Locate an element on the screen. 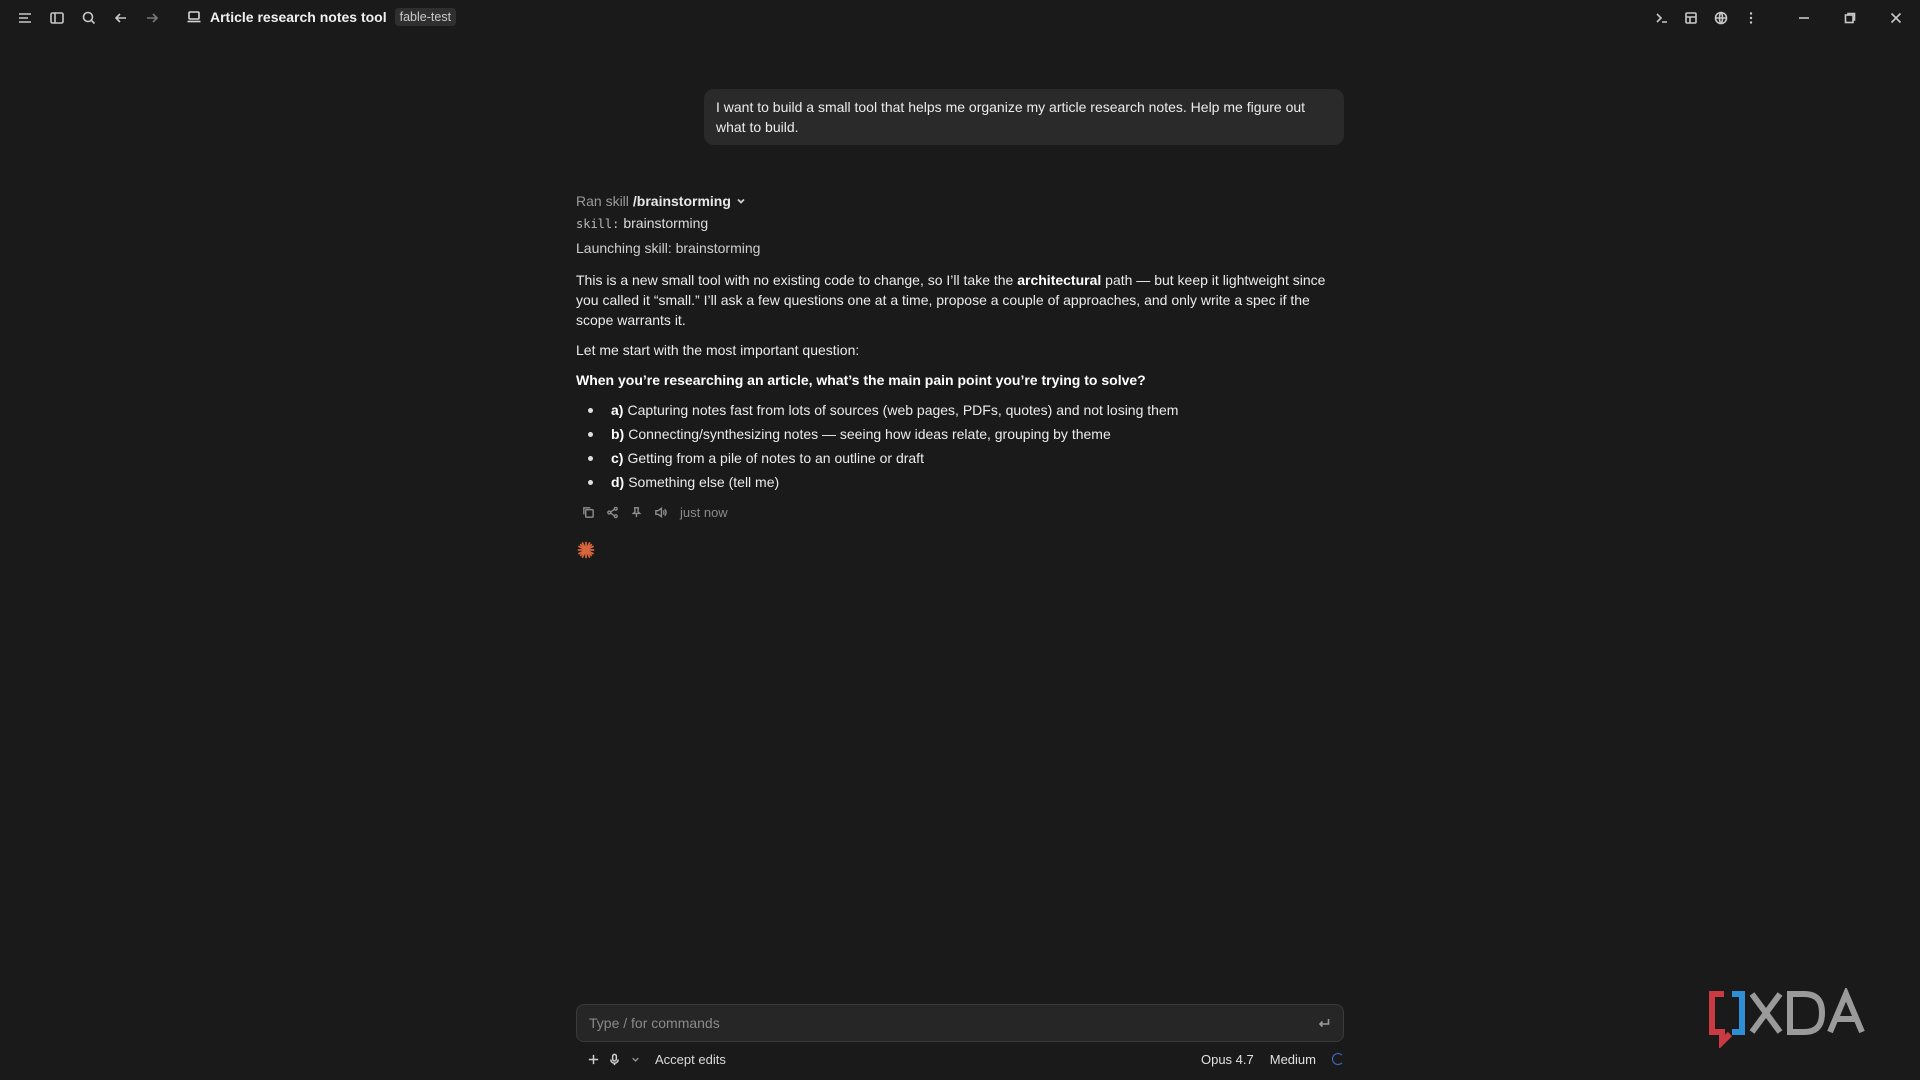  prompt-input is located at coordinates (953, 1023).